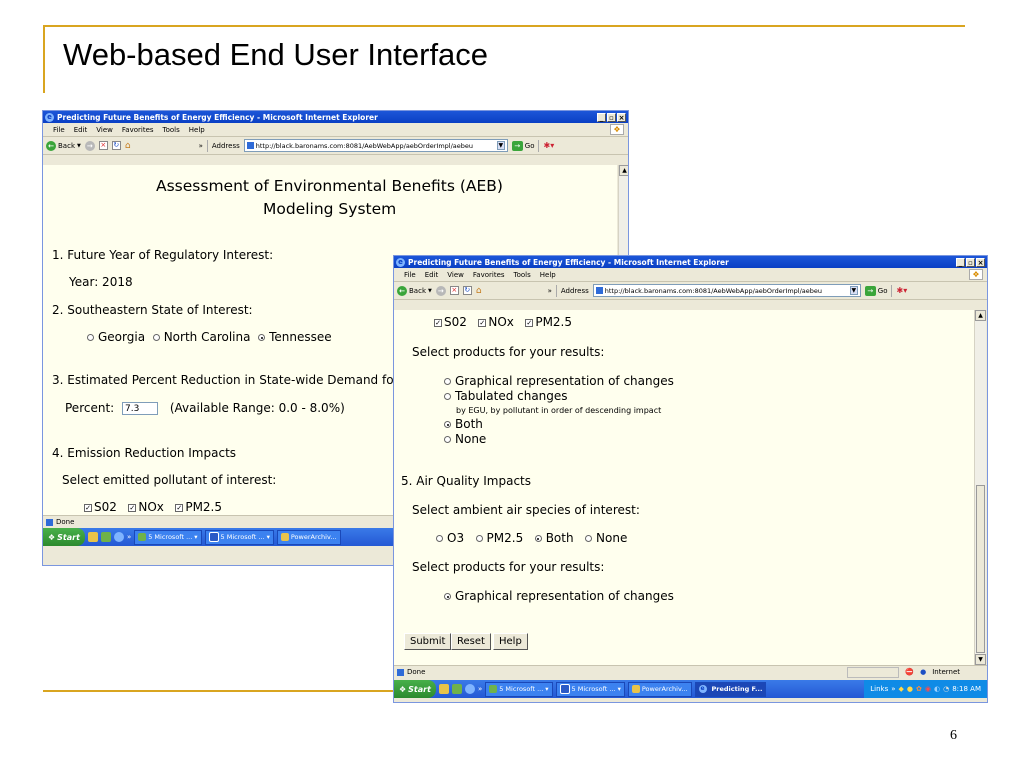  What do you see at coordinates (510, 641) in the screenshot?
I see `help-button: Help` at bounding box center [510, 641].